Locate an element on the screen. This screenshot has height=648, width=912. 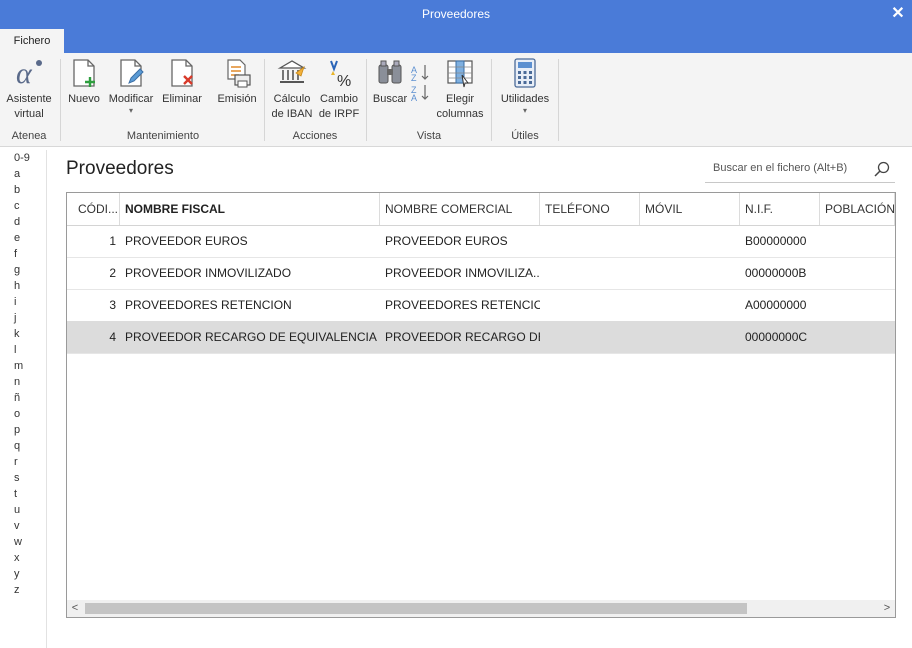
elegir-columnas-button: Elegir columnas is located at coordinates (460, 89).